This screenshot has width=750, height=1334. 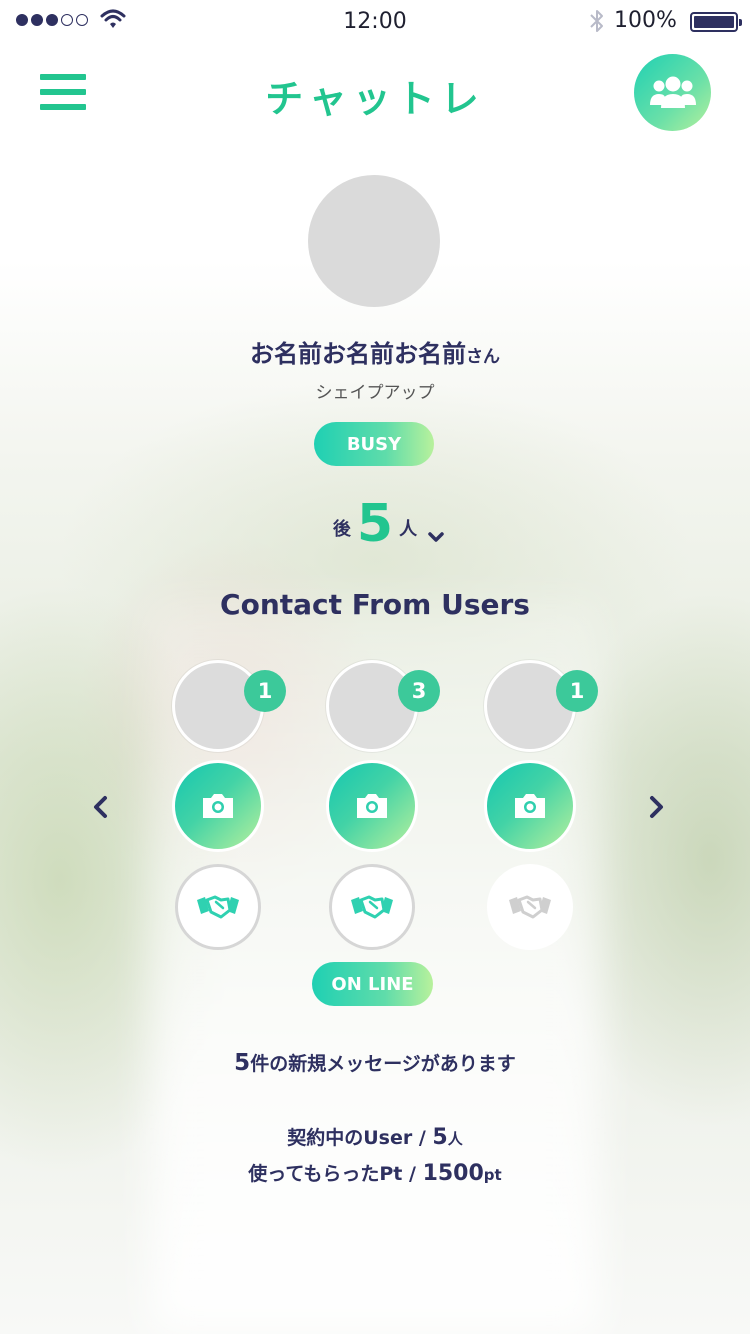 I want to click on profile-name-line: お名前お名前お名前さん, so click(x=375, y=351).